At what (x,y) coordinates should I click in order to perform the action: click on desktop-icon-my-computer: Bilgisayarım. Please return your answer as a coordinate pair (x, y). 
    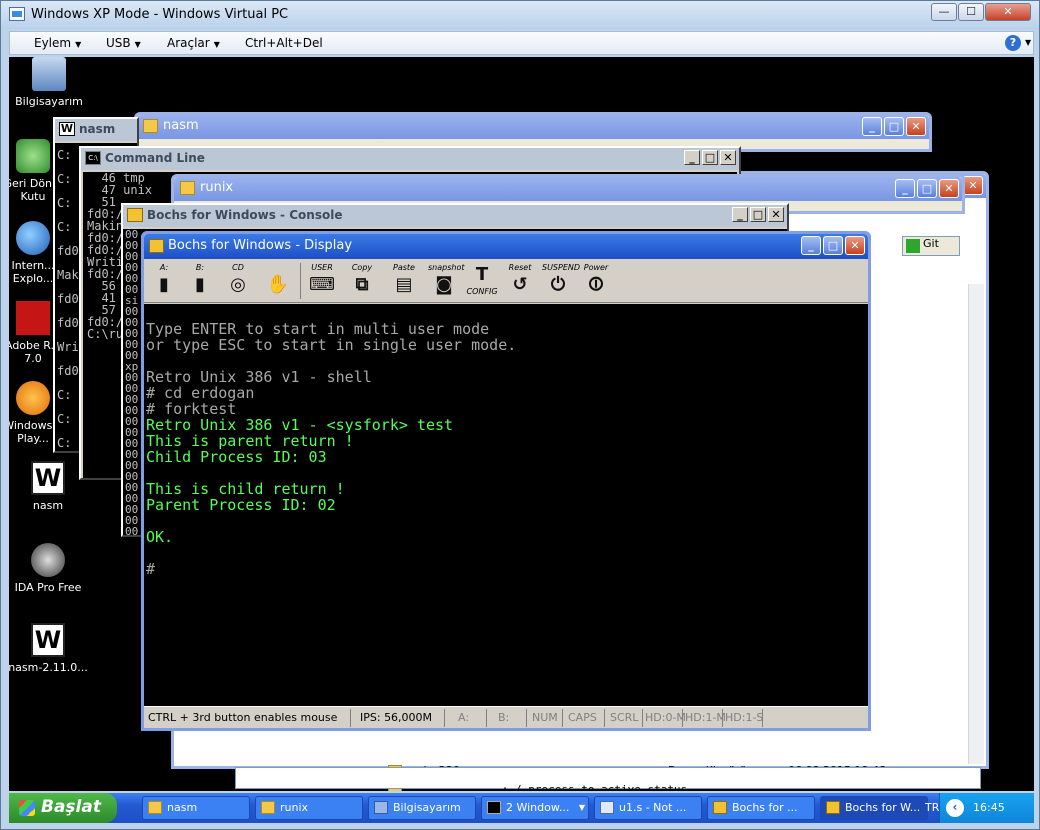
    Looking at the image, I should click on (49, 82).